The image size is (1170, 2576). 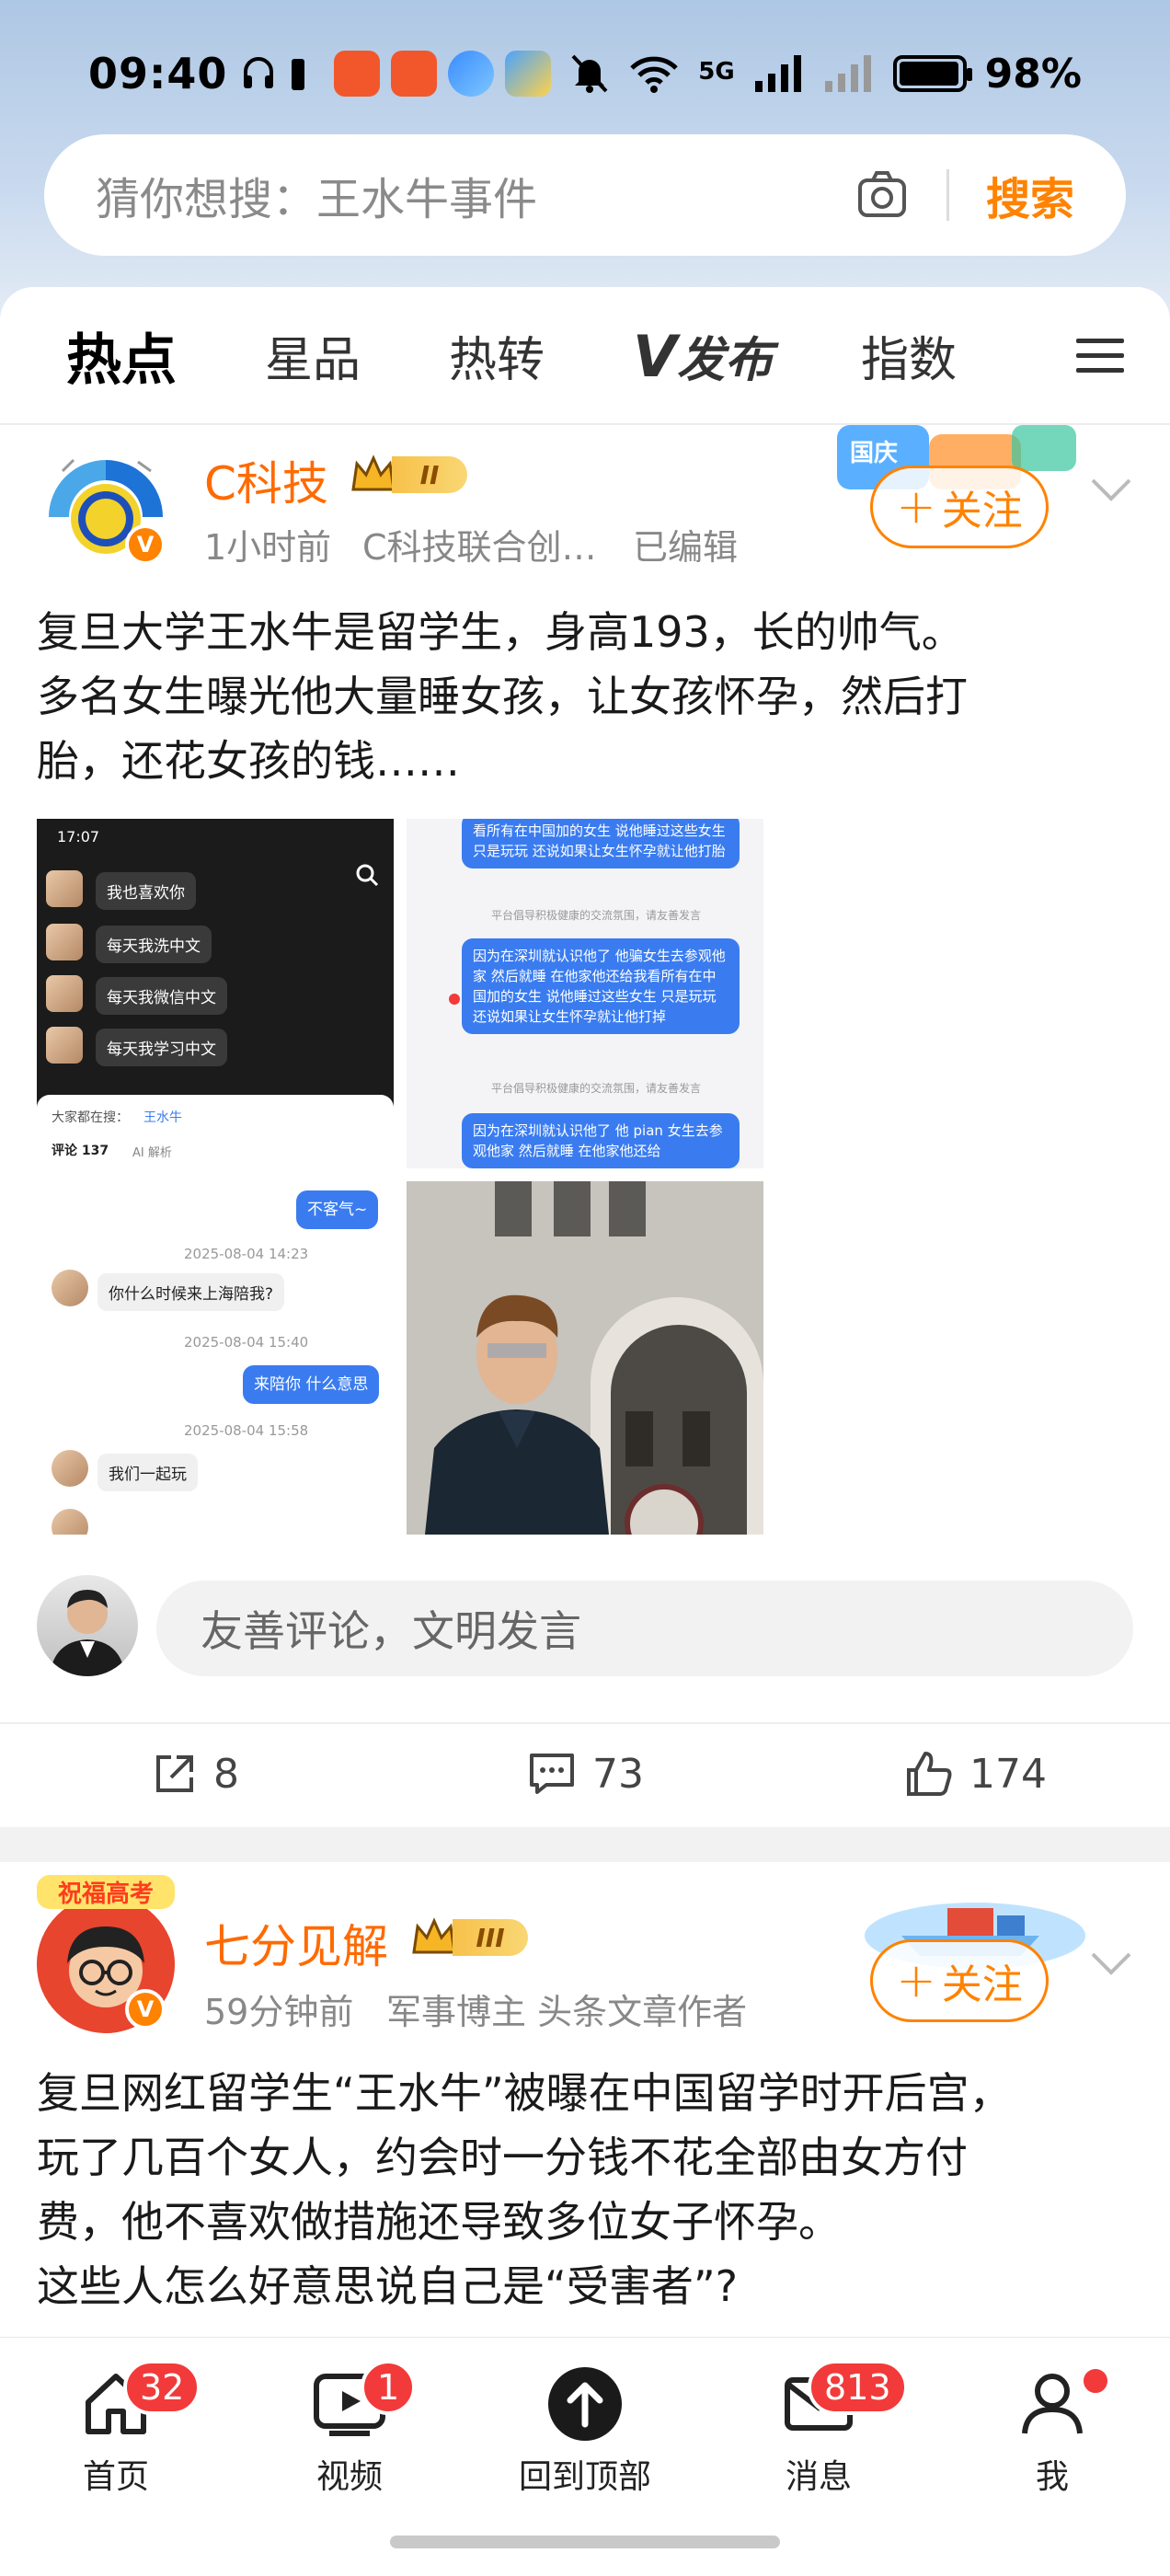 What do you see at coordinates (500, 632) in the screenshot?
I see `post-text-line: 复旦大学王水牛是留学生，身高193，长的帅气。` at bounding box center [500, 632].